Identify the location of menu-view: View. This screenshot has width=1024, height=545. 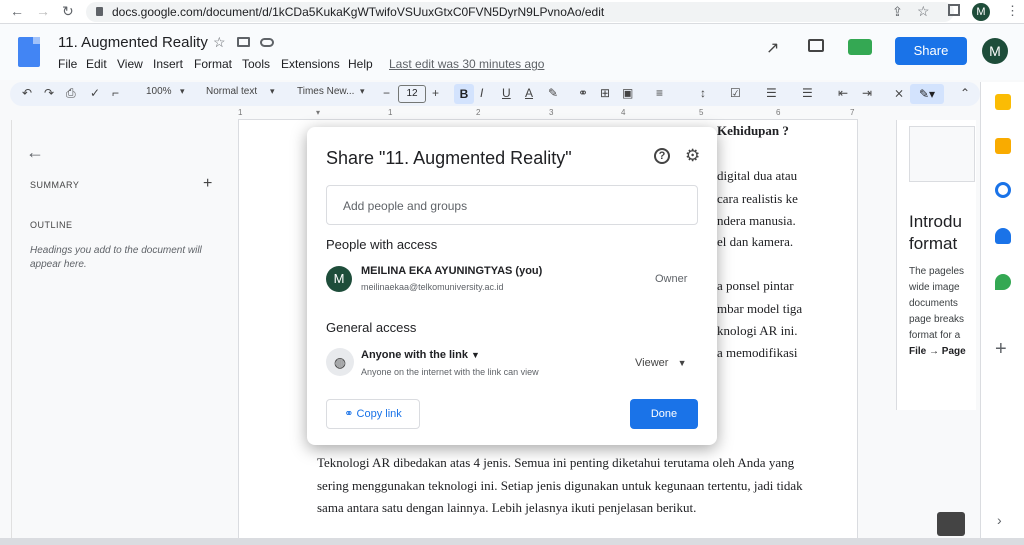
(130, 64).